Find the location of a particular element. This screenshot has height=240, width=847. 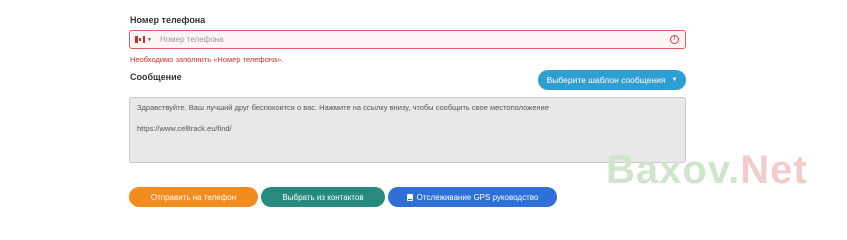

book-icon is located at coordinates (409, 197).